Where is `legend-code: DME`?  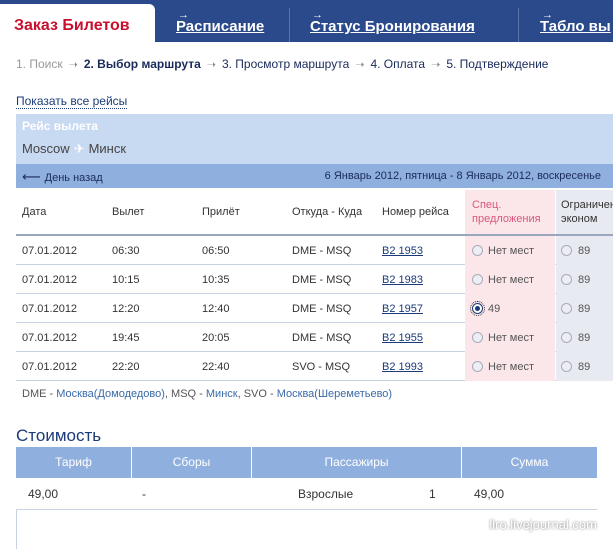
legend-code: DME is located at coordinates (34, 394).